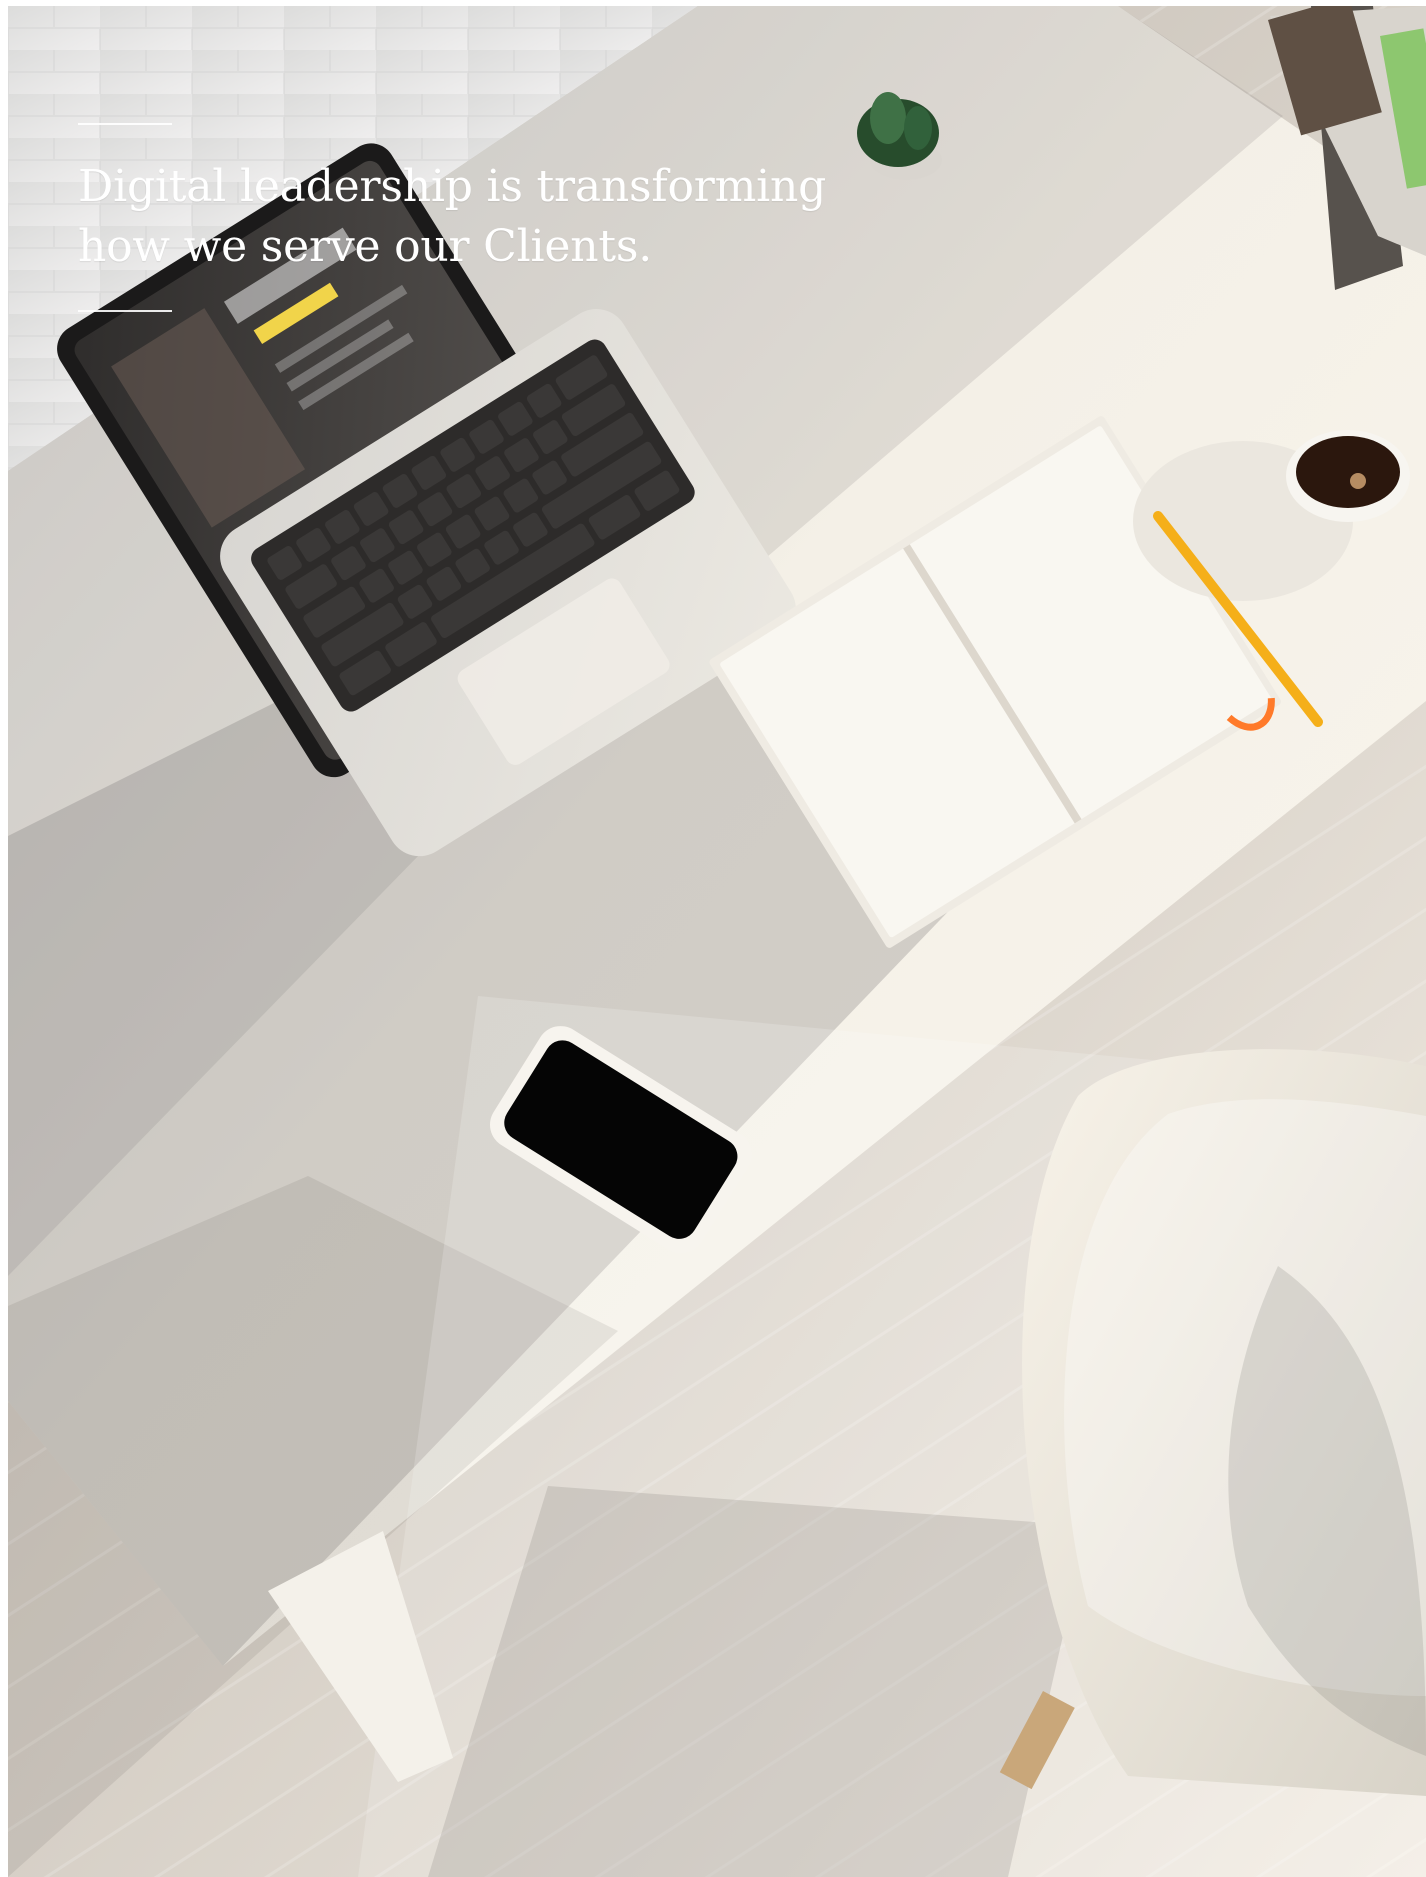  I want to click on hero-headline-line: how we serve our Clients., so click(365, 246).